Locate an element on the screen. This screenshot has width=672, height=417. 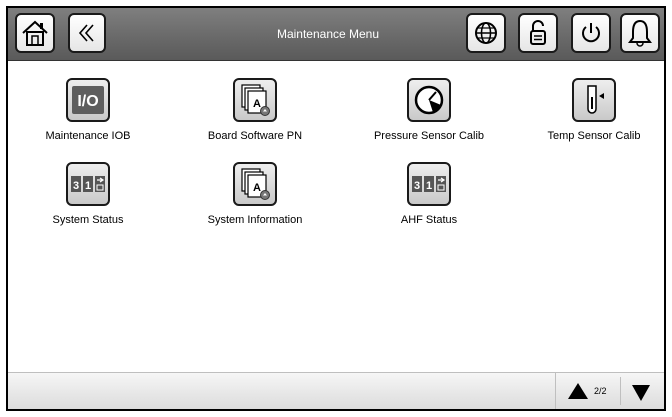
header-bar: Maintenance Menu is located at coordinates (336, 34).